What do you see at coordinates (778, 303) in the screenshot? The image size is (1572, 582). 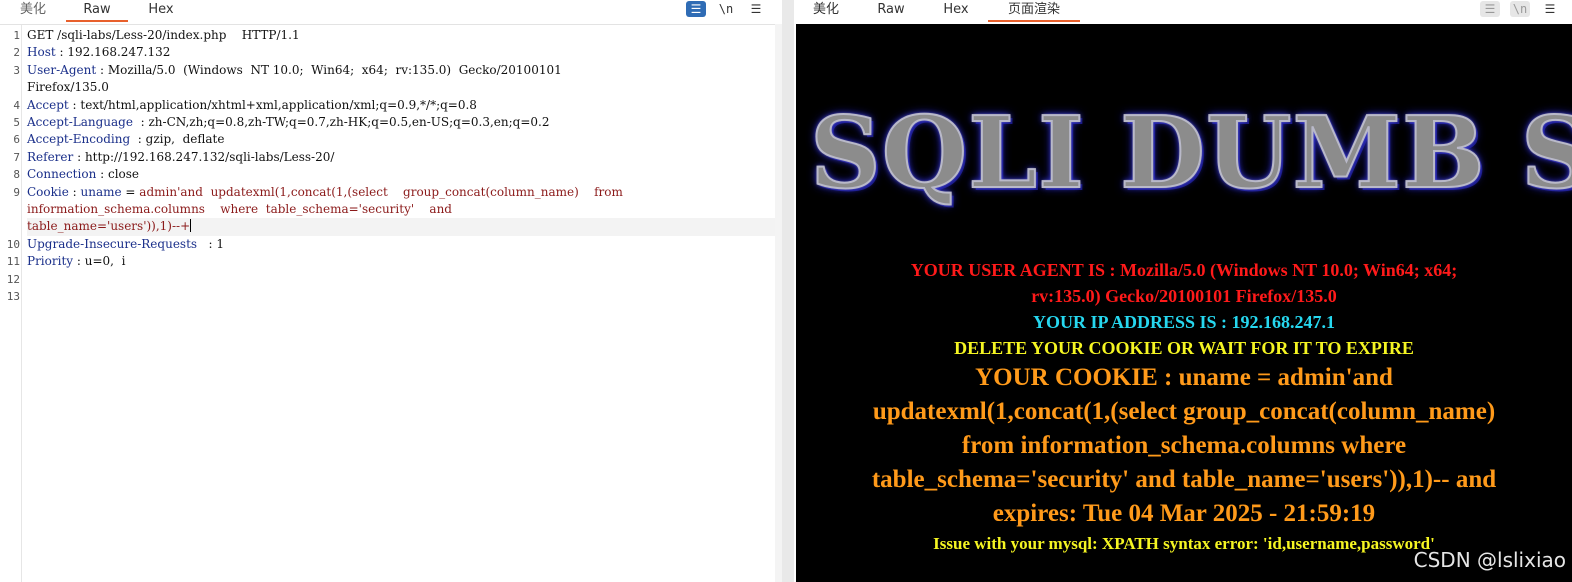 I see `editor-scrollbar` at bounding box center [778, 303].